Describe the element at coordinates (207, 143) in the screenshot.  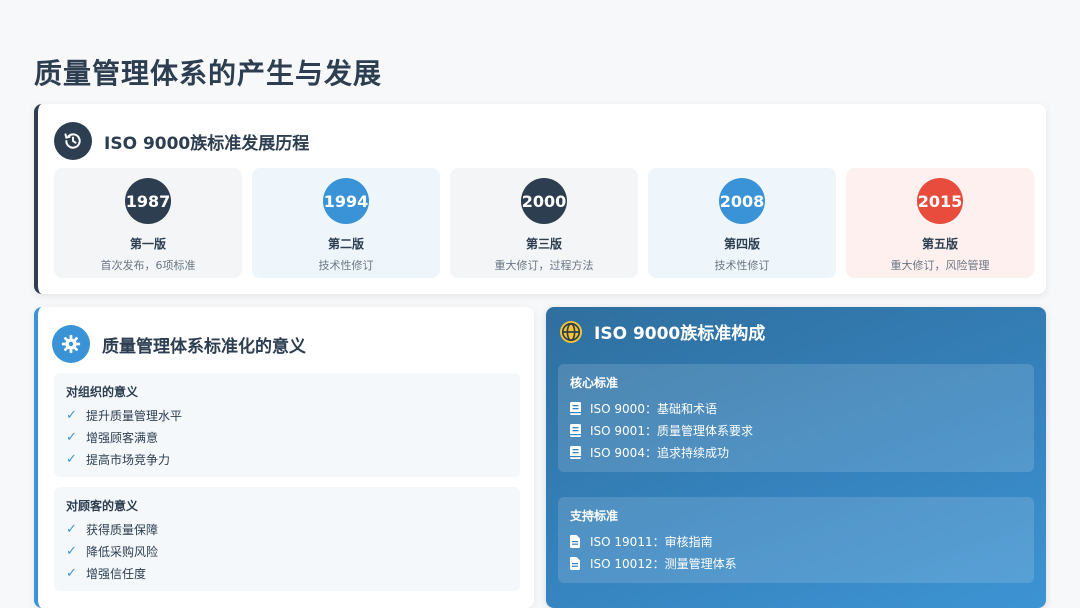
I see `timeline-title: ISO 9000族标准发展历程` at that location.